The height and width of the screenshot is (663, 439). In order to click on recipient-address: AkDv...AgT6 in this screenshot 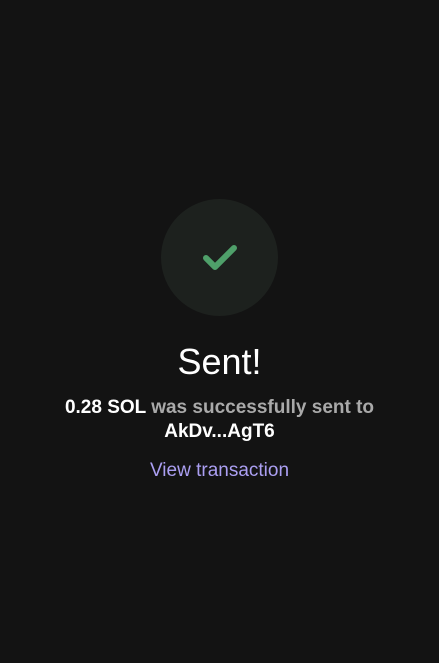, I will do `click(219, 431)`.